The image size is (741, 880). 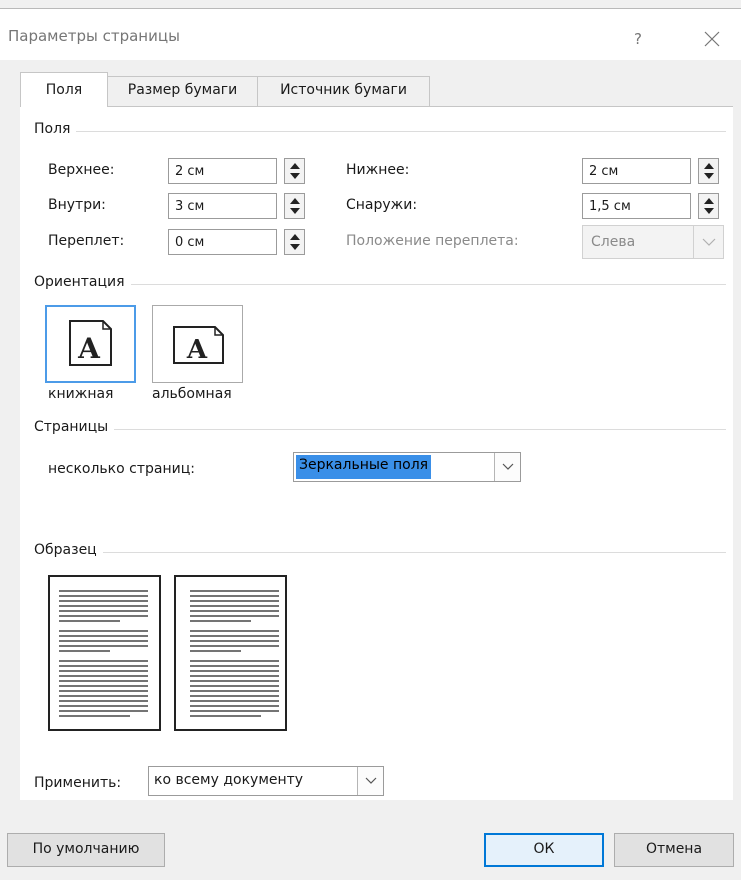 What do you see at coordinates (74, 427) in the screenshot?
I see `pages-group-label: Страницы` at bounding box center [74, 427].